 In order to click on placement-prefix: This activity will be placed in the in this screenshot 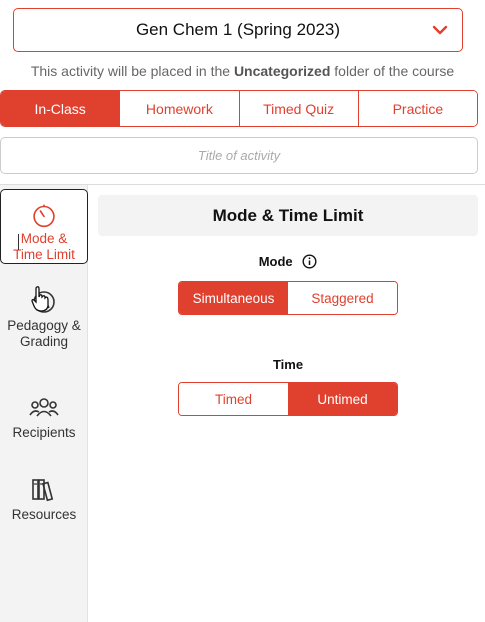, I will do `click(132, 71)`.